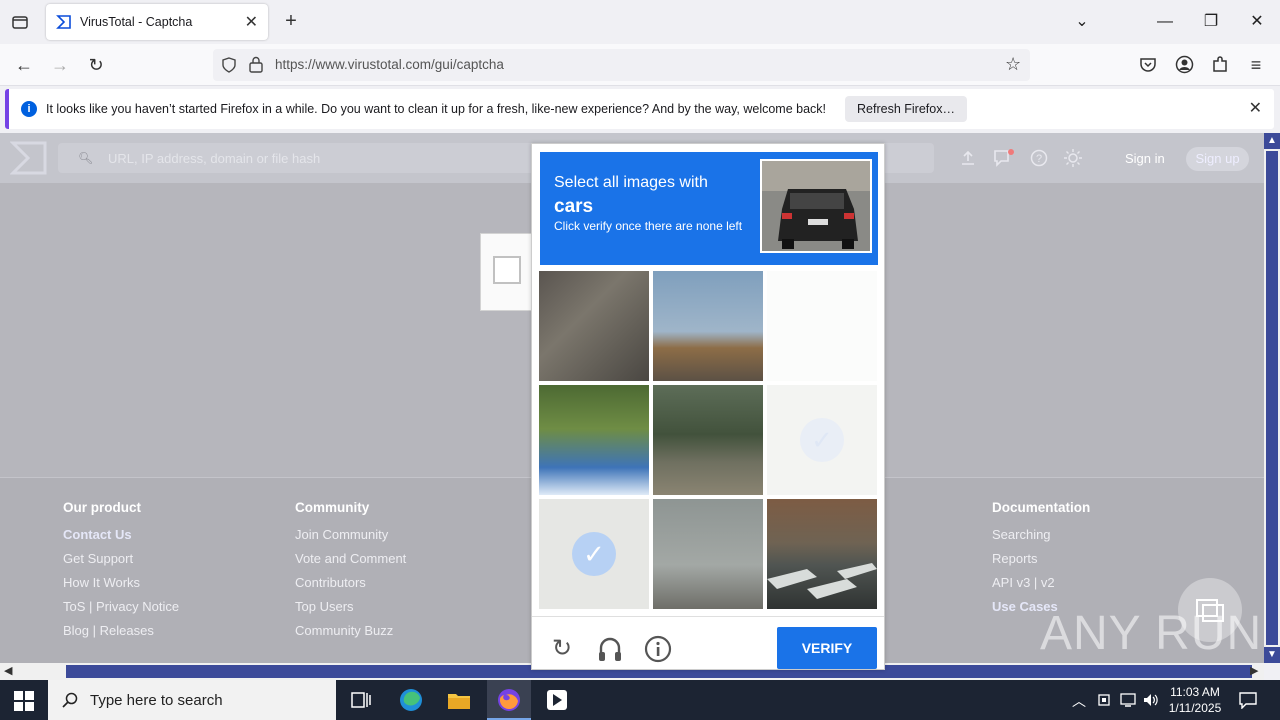 Image resolution: width=1280 pixels, height=720 pixels. Describe the element at coordinates (350, 559) in the screenshot. I see `footer-link: Vote and Comment` at that location.